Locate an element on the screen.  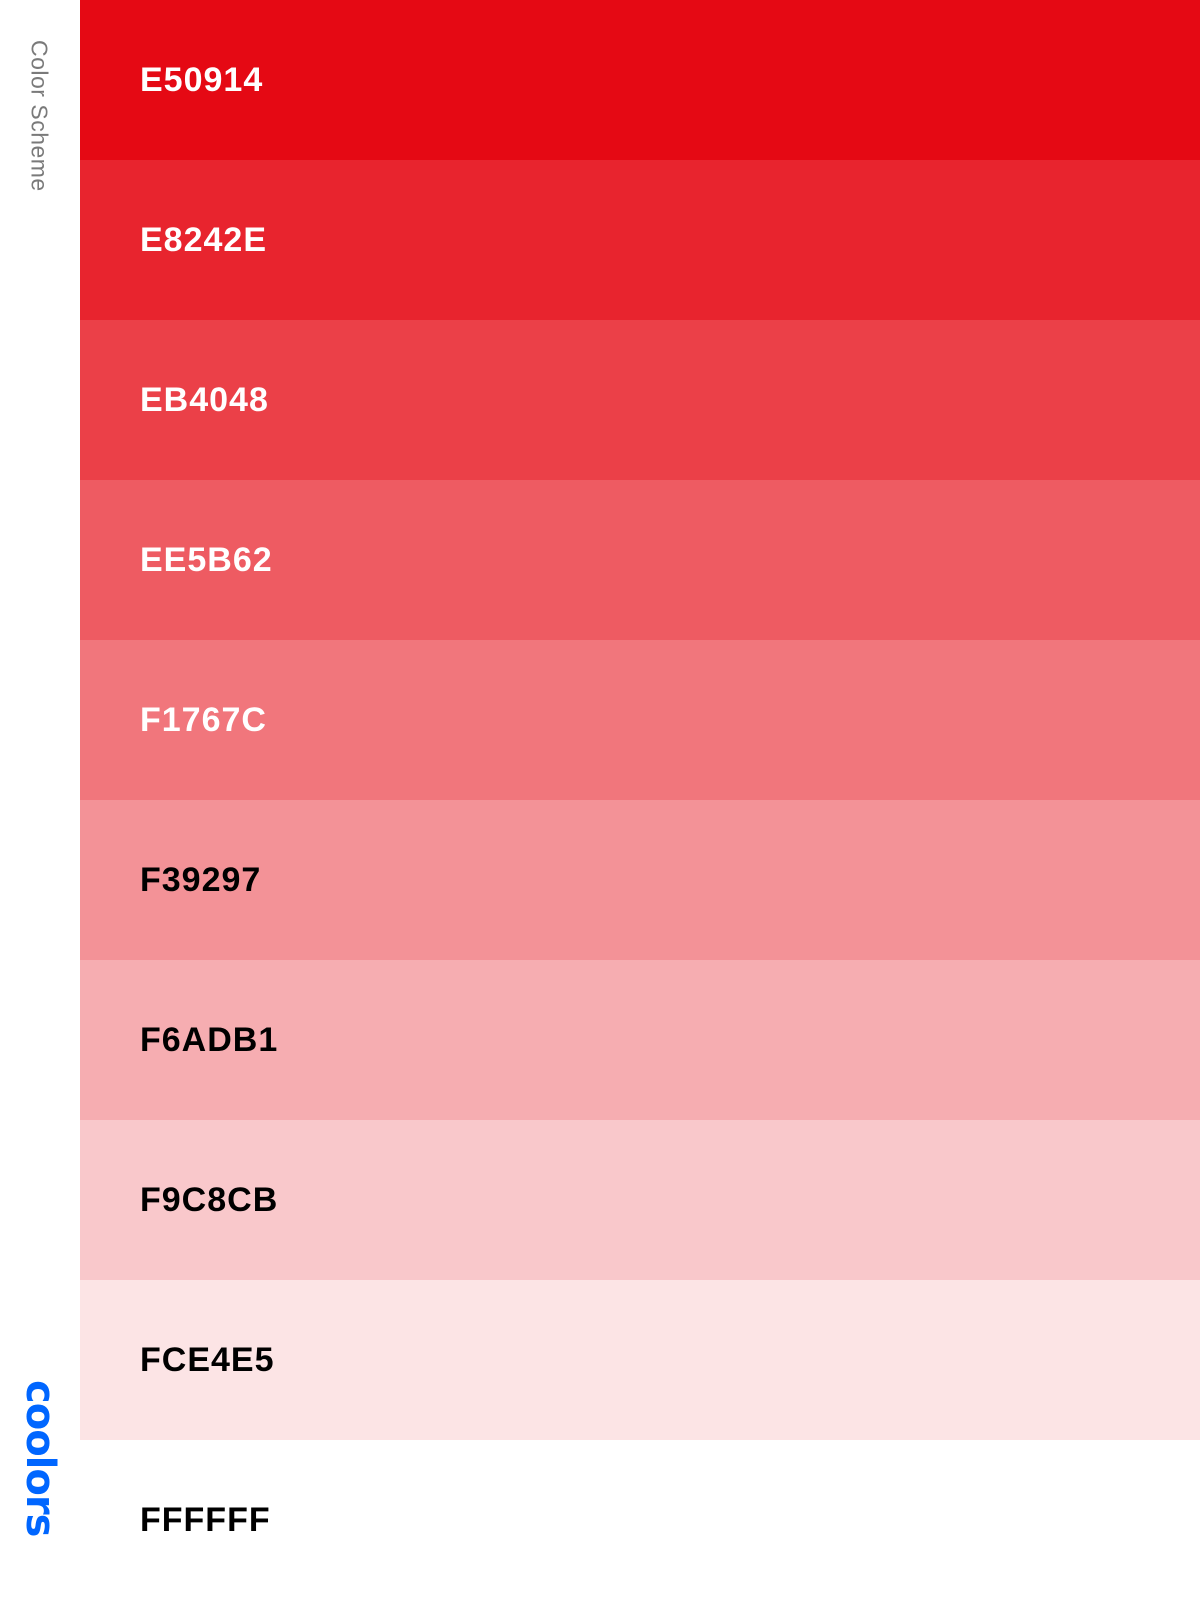
swatch-hex-label: F39297 is located at coordinates (201, 879).